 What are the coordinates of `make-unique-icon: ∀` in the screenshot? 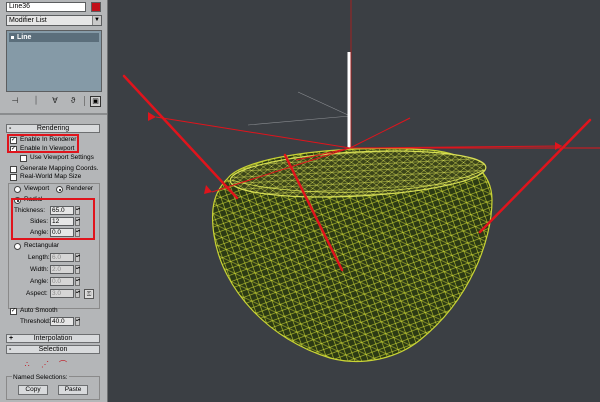 It's located at (55, 101).